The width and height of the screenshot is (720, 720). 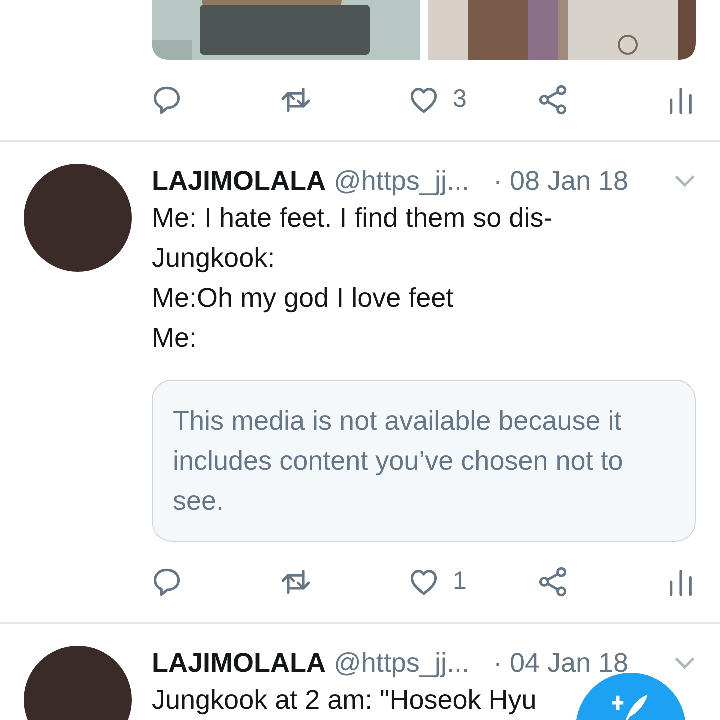 What do you see at coordinates (561, 663) in the screenshot?
I see `tweet-date: · 04 Jan 18` at bounding box center [561, 663].